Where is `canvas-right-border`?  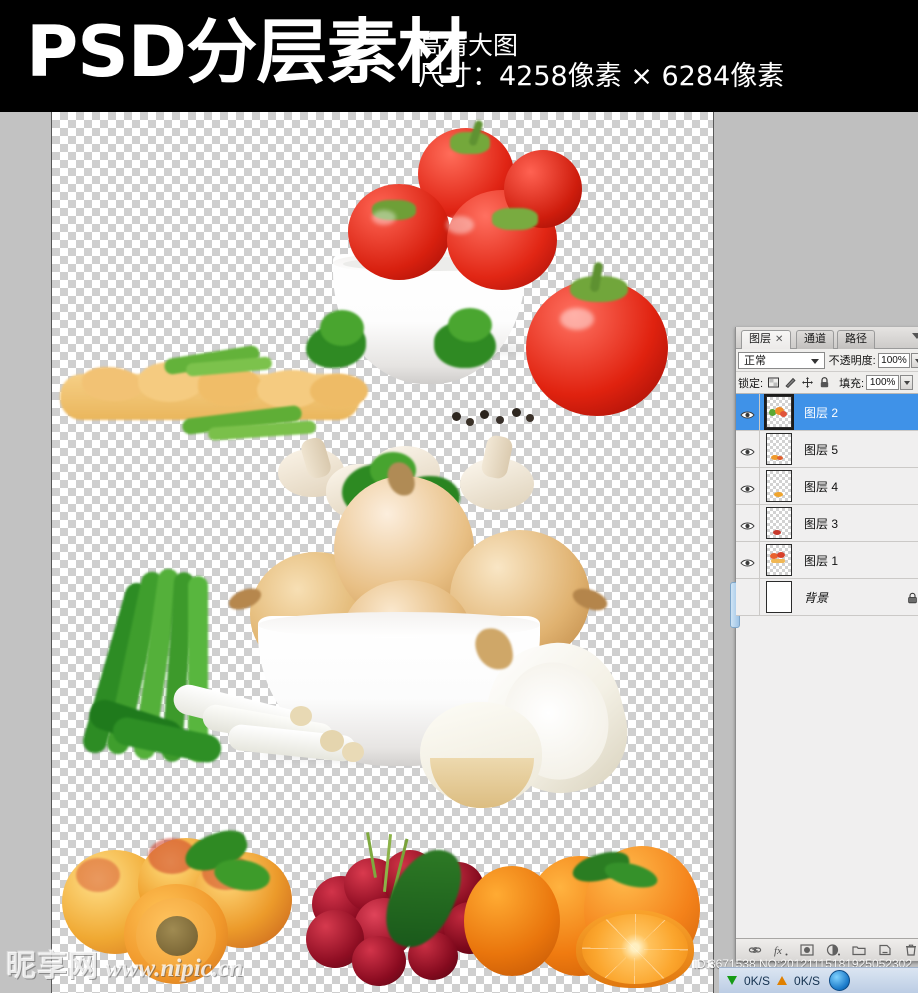
canvas-right-border is located at coordinates (713, 552).